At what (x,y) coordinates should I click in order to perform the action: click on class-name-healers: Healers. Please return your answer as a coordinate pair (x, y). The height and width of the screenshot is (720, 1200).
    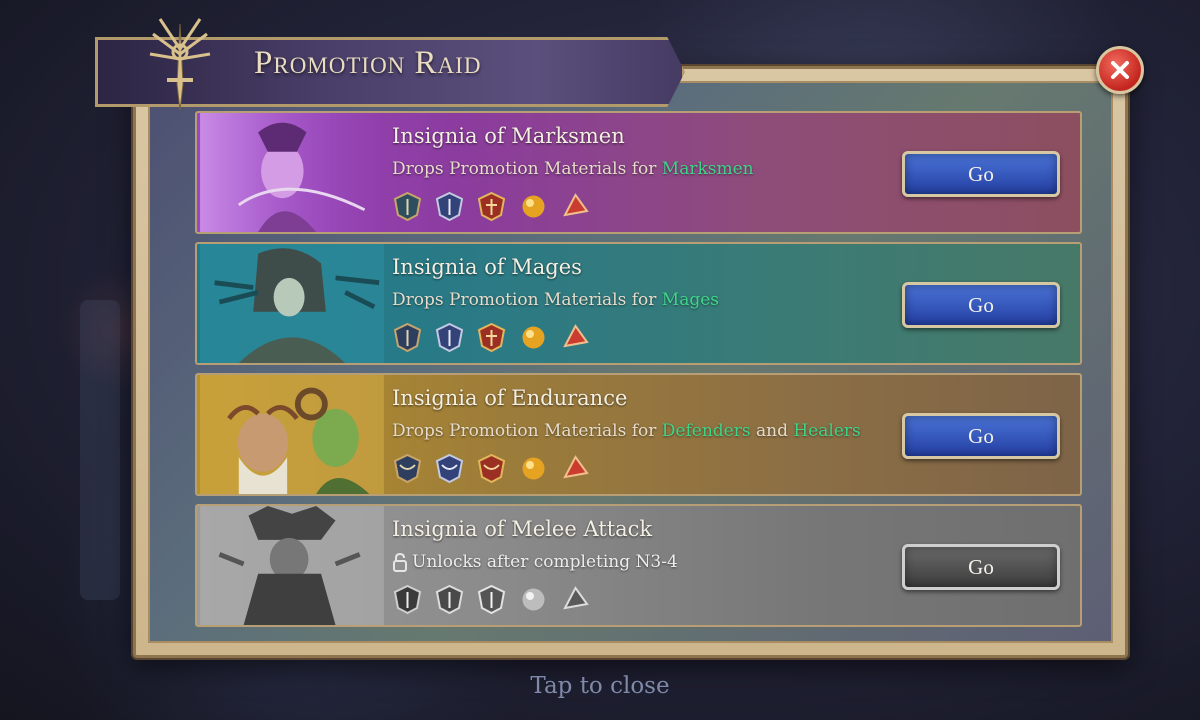
    Looking at the image, I should click on (827, 431).